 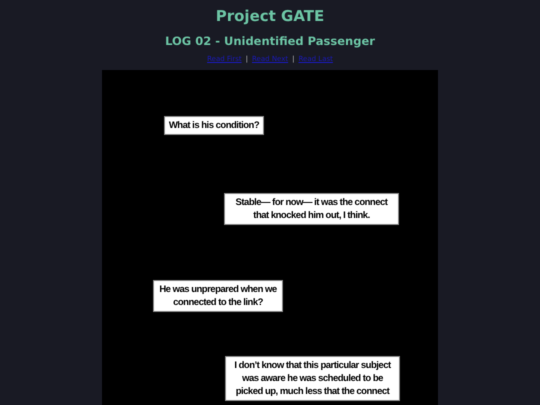 I want to click on site-title: Project GATE, so click(x=270, y=16).